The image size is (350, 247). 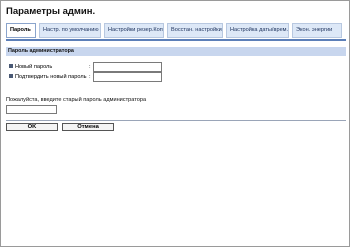 I want to click on cancel-button: Отмена, so click(x=88, y=127).